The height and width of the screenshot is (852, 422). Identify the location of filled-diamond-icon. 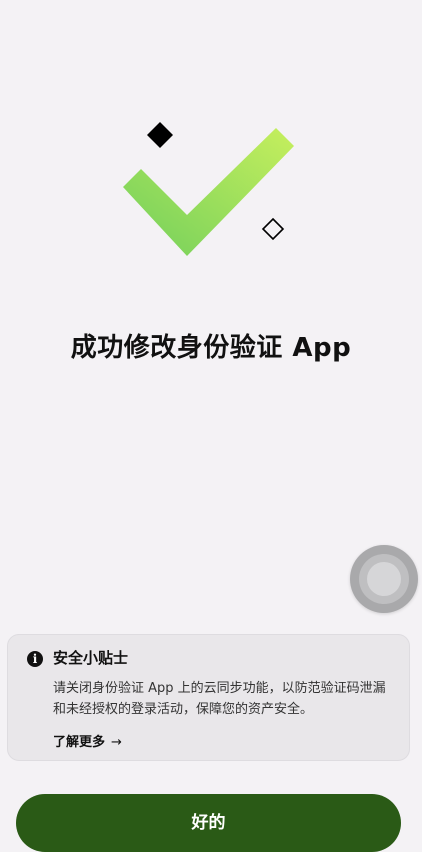
(160, 135).